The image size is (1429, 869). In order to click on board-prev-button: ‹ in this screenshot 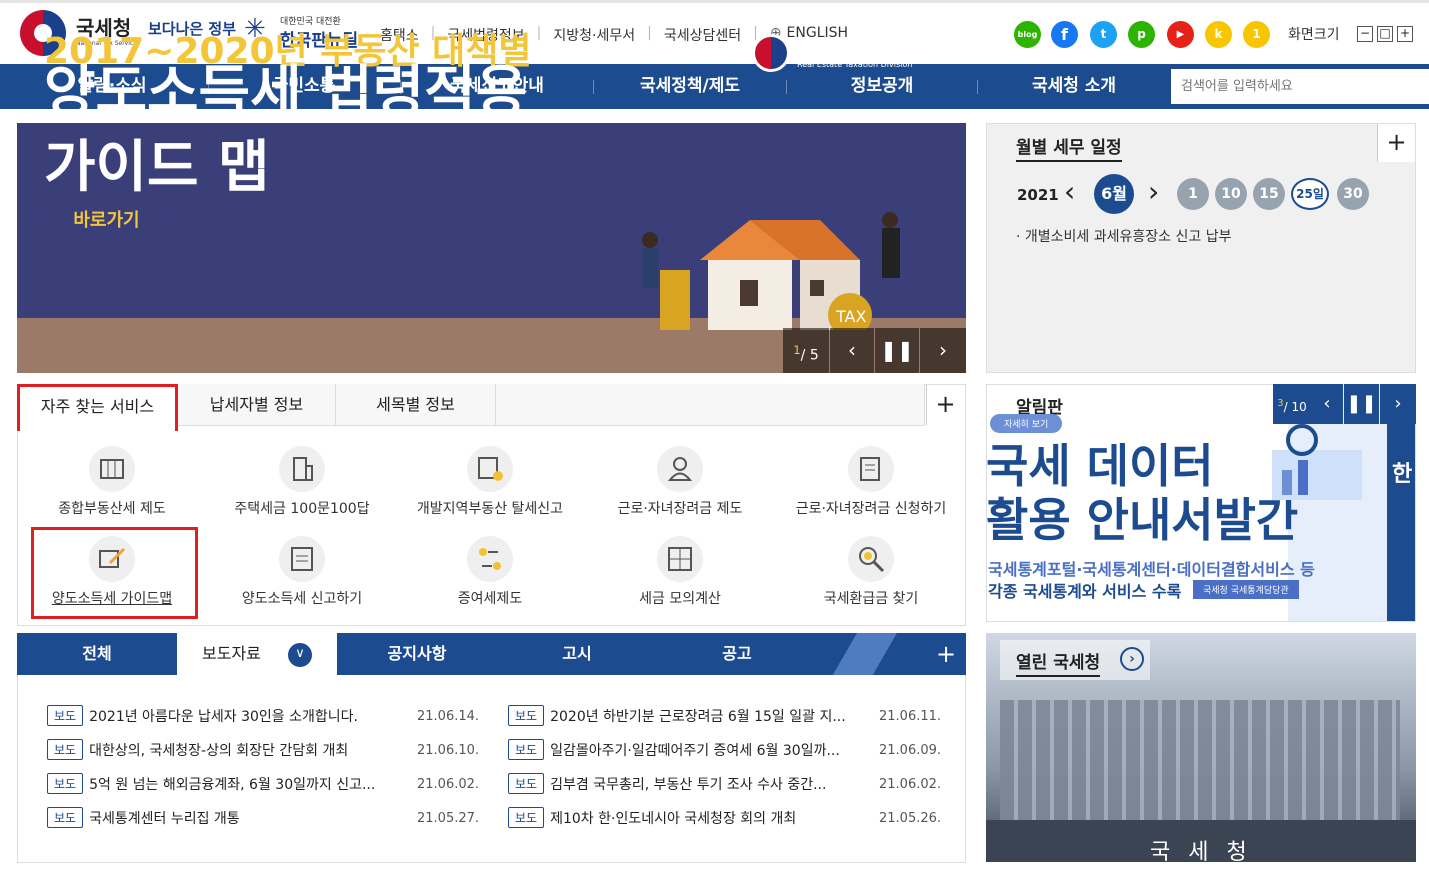, I will do `click(1327, 404)`.